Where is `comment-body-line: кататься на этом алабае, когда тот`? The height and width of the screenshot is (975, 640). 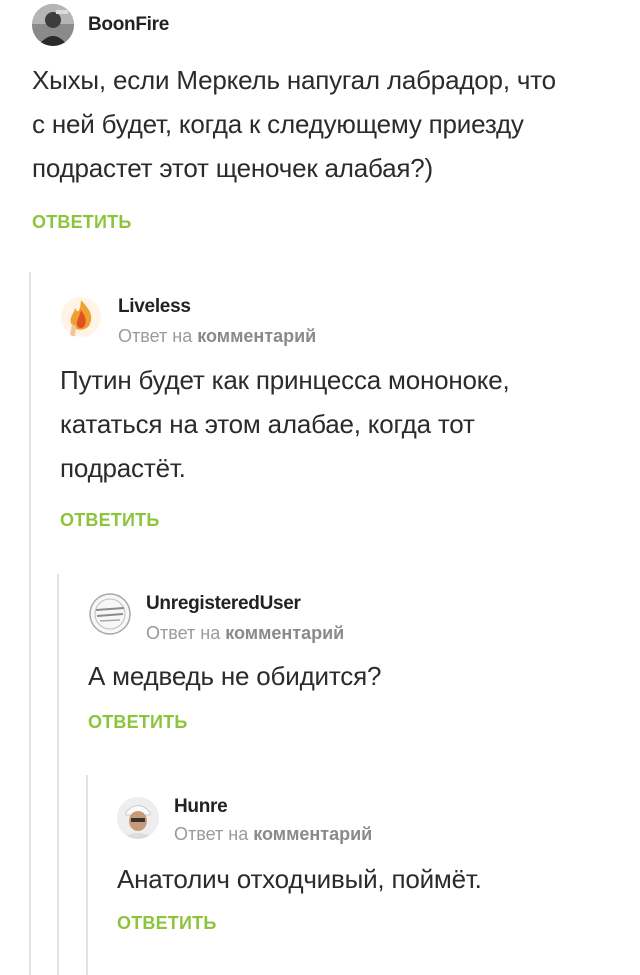
comment-body-line: кататься на этом алабае, когда тот is located at coordinates (267, 424).